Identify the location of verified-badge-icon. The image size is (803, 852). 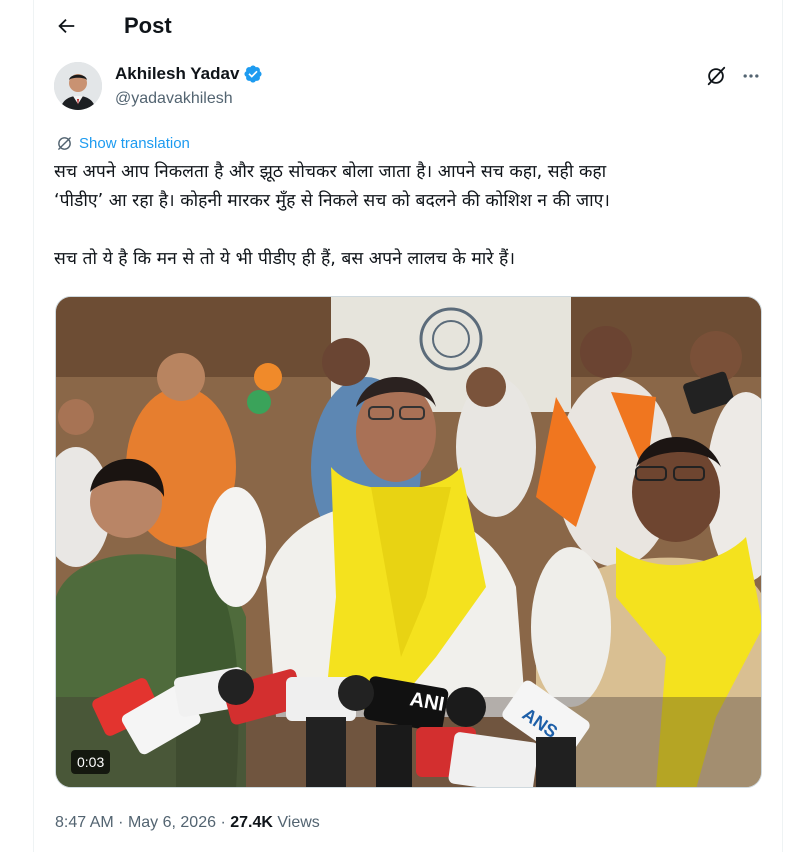
(253, 74).